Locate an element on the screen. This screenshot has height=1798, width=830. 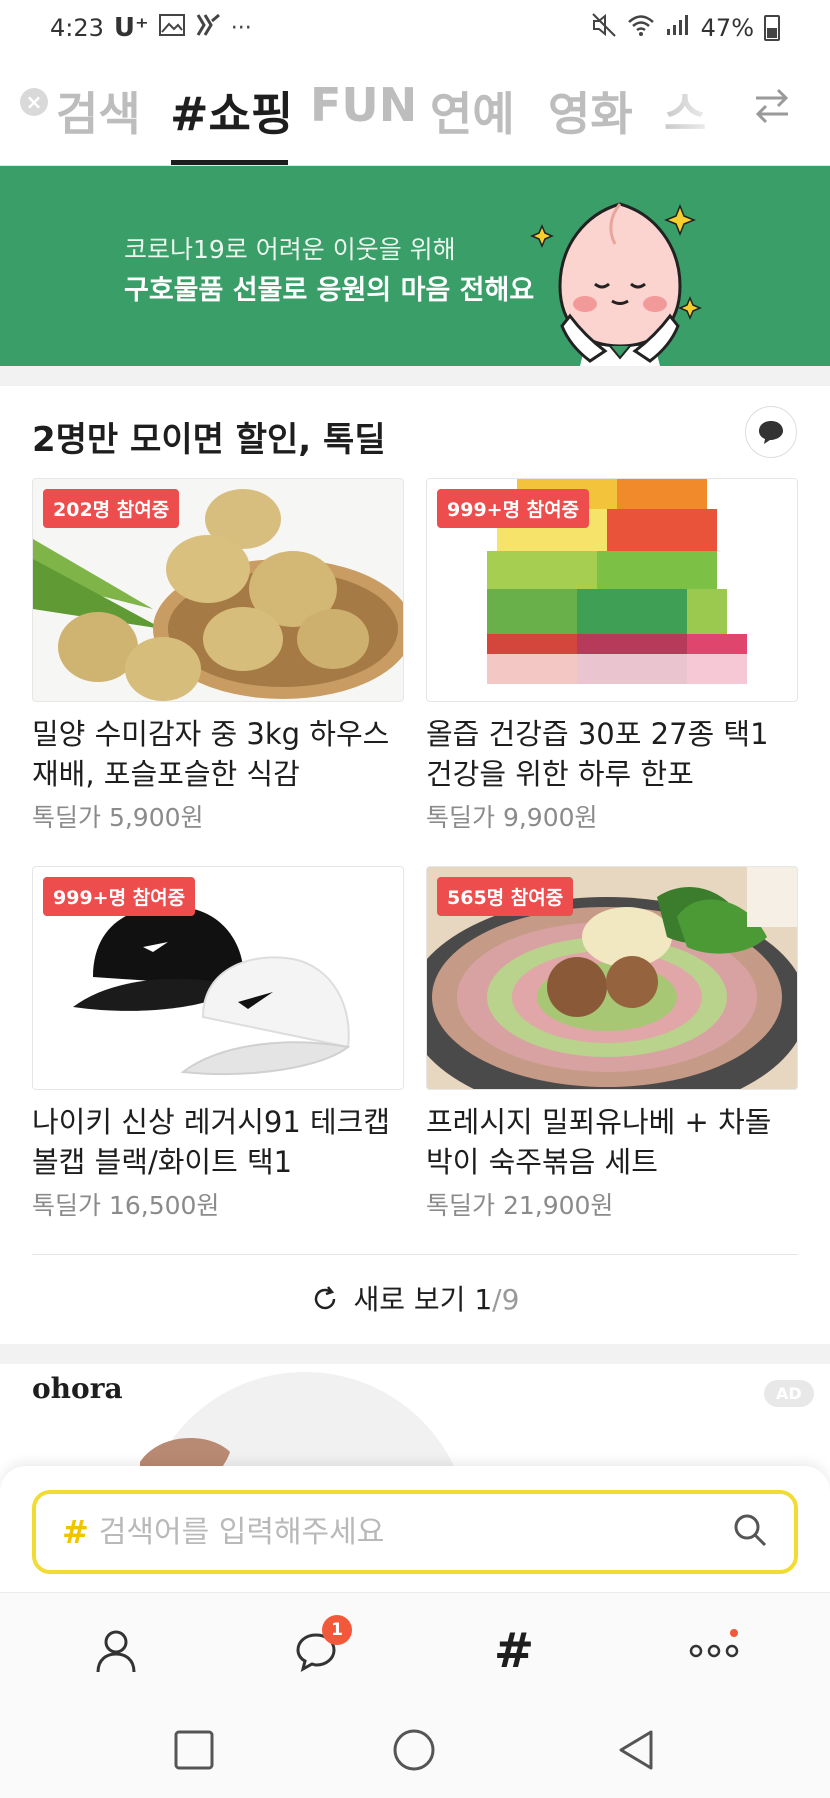
tab-shopping: #쇼핑 is located at coordinates (231, 111).